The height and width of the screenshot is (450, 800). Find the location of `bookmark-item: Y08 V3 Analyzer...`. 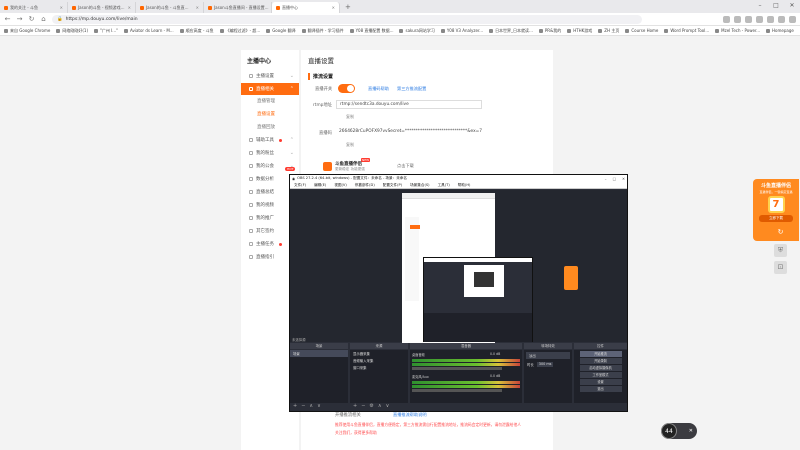

bookmark-item: Y08 V3 Analyzer... is located at coordinates (461, 30).